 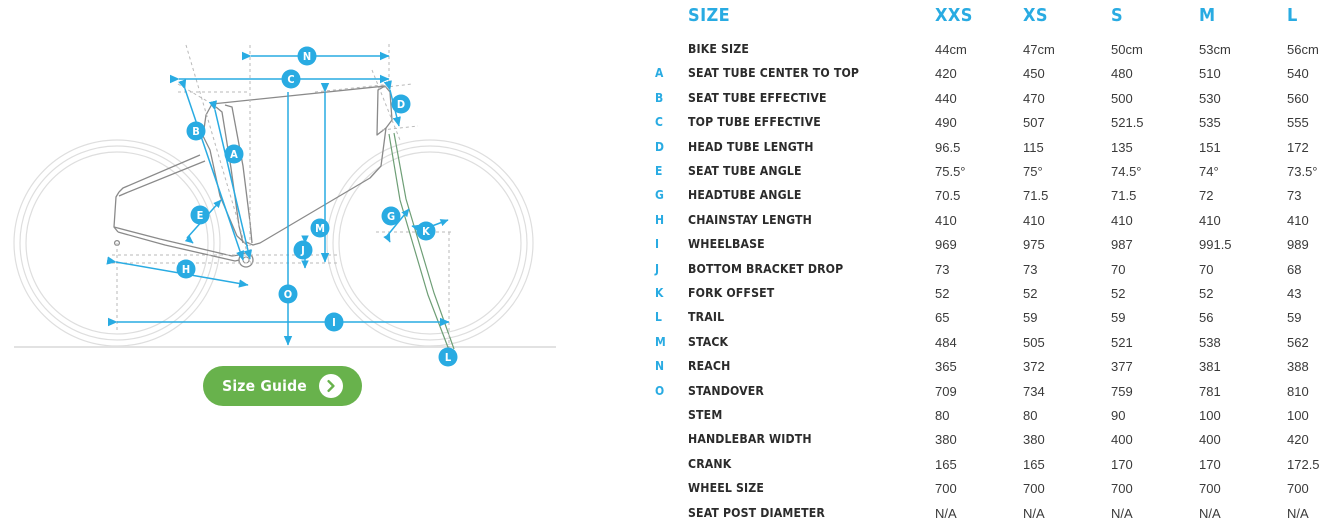 I want to click on row-label: SEAT TUBE CENTER TO TOP, so click(x=774, y=73).